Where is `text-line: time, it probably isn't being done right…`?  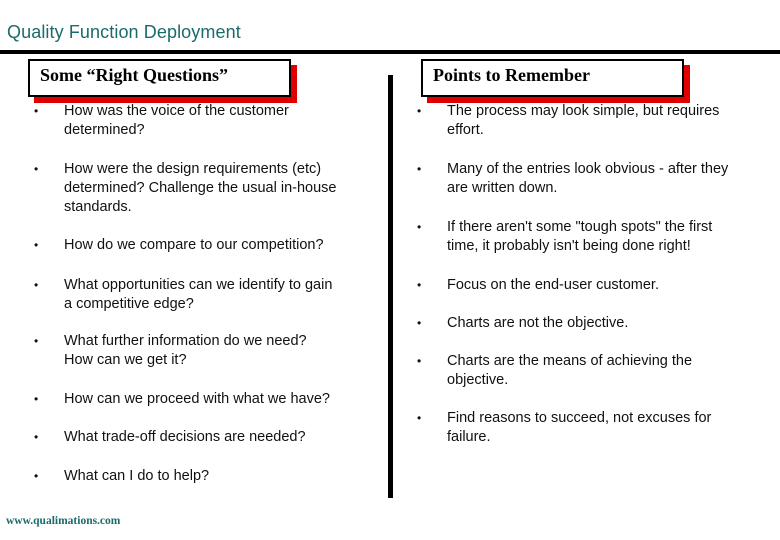 text-line: time, it probably isn't being done right… is located at coordinates (569, 246).